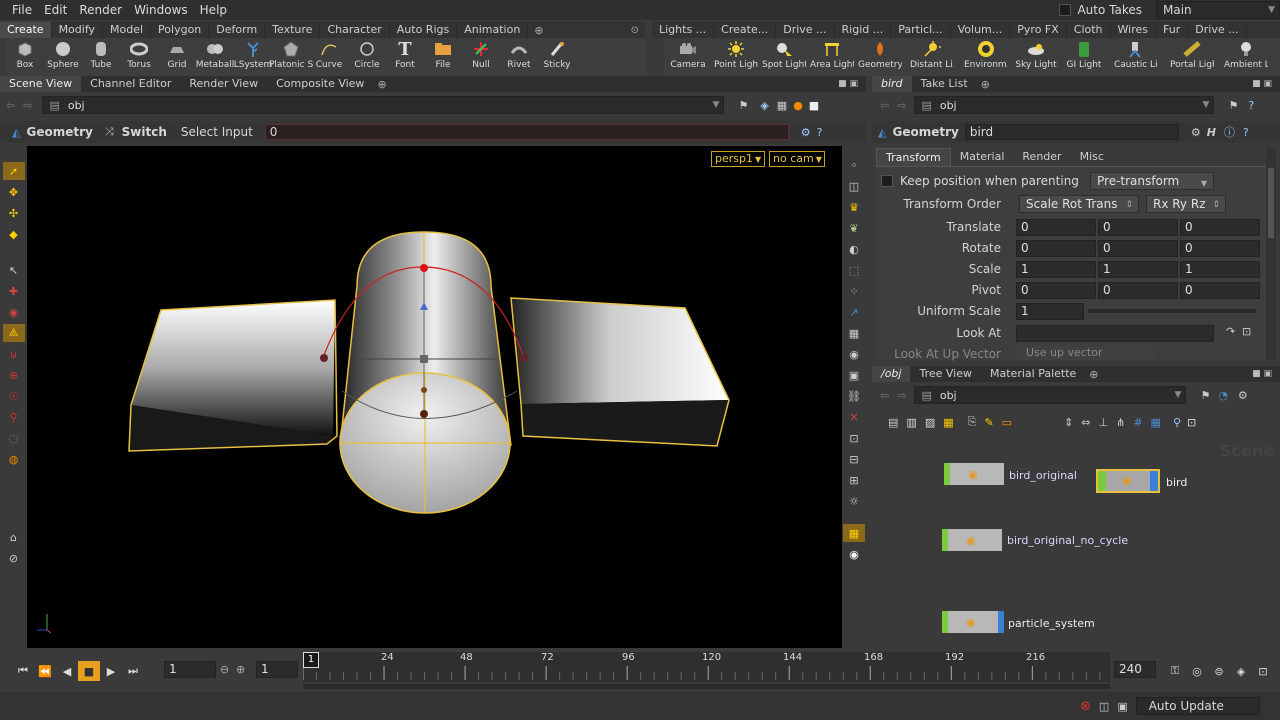 Image resolution: width=1280 pixels, height=720 pixels. I want to click on tool-portal-light: Portal Light, so click(1192, 57).